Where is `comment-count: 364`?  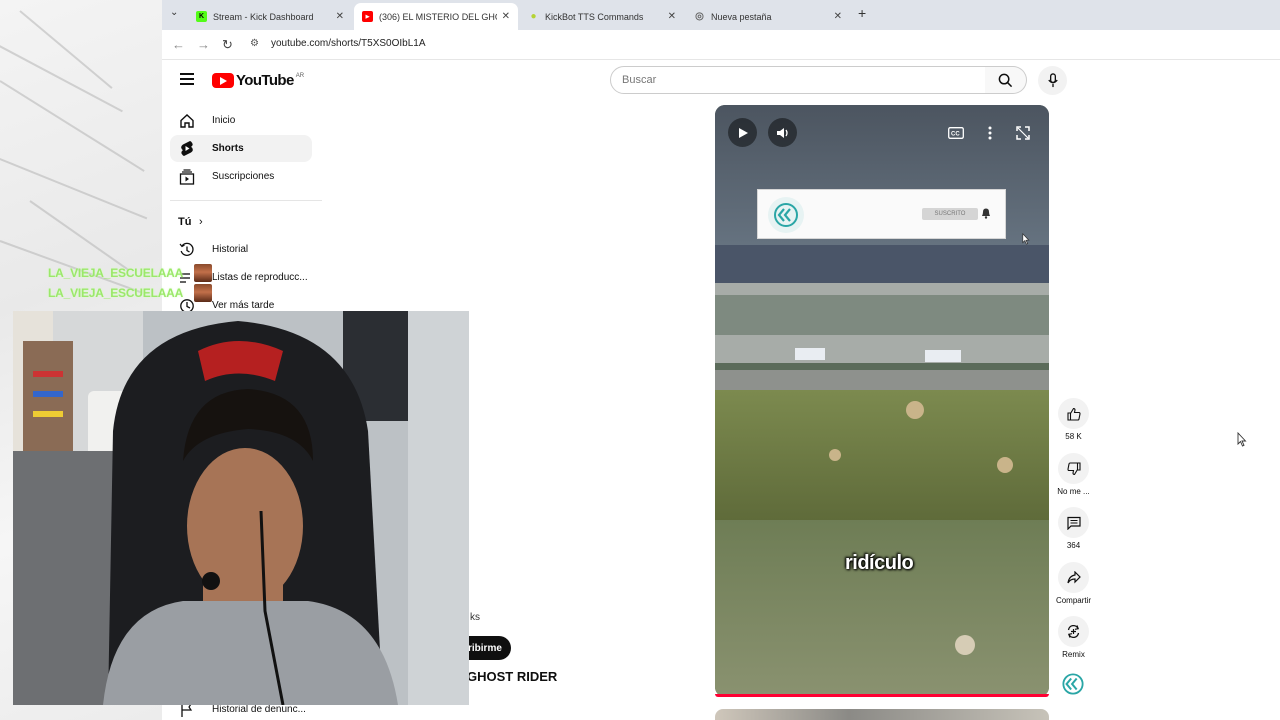
comment-count: 364 is located at coordinates (1073, 545).